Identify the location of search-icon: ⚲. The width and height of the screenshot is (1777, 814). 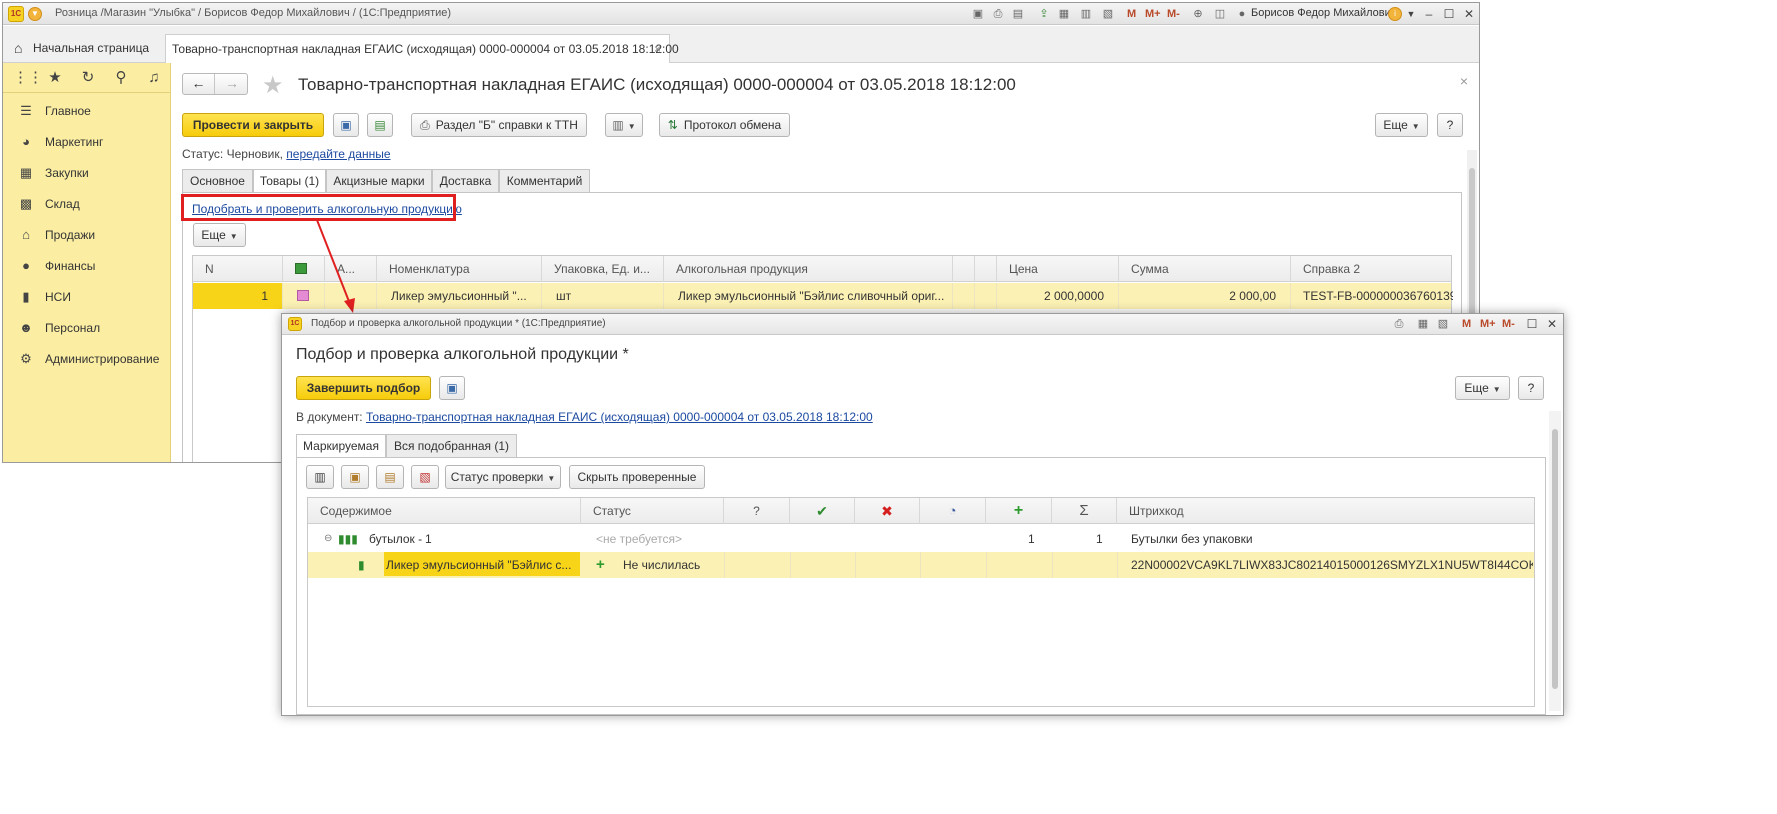
(121, 78).